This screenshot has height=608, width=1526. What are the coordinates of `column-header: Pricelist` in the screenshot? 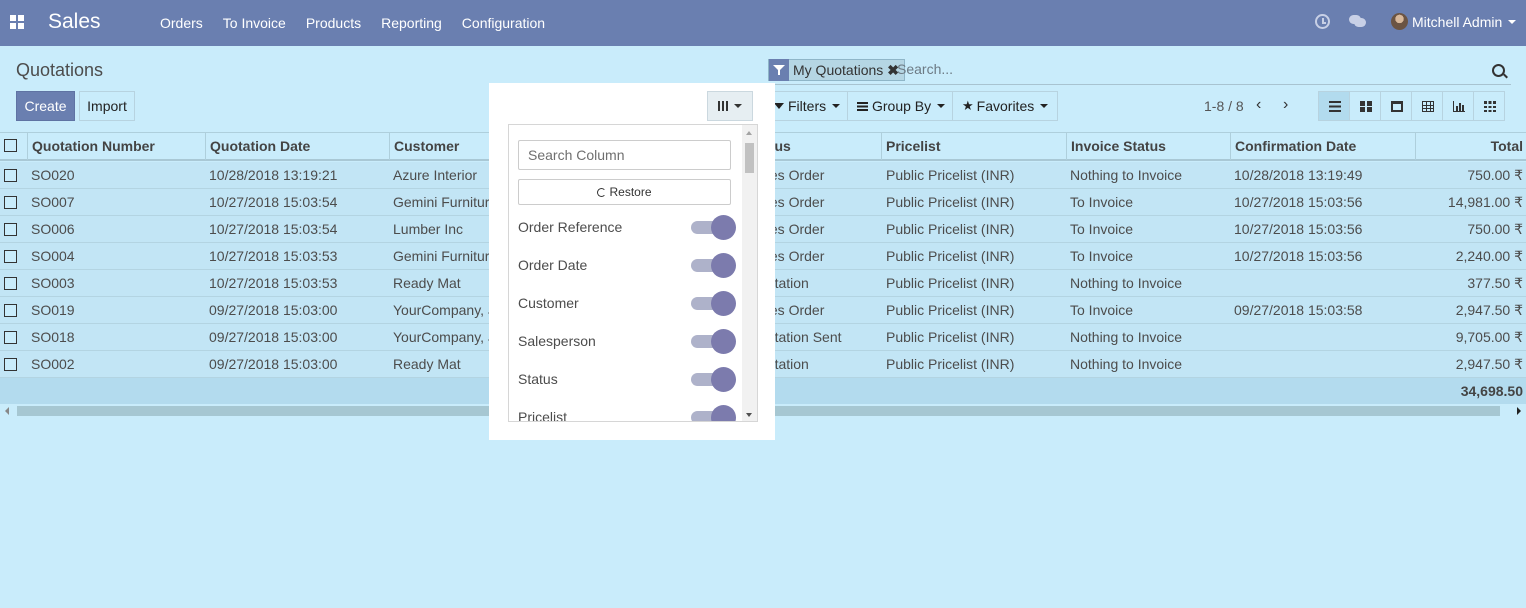 It's located at (973, 146).